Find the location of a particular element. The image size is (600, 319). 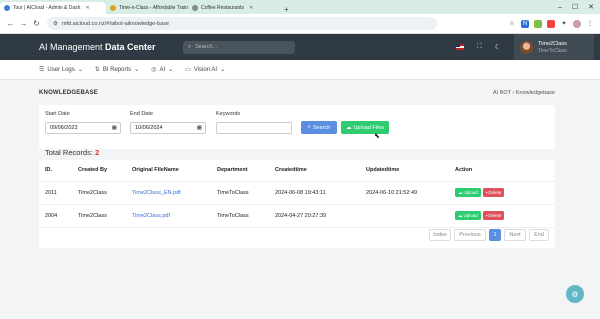

moon-icon: ☾ is located at coordinates (498, 47).